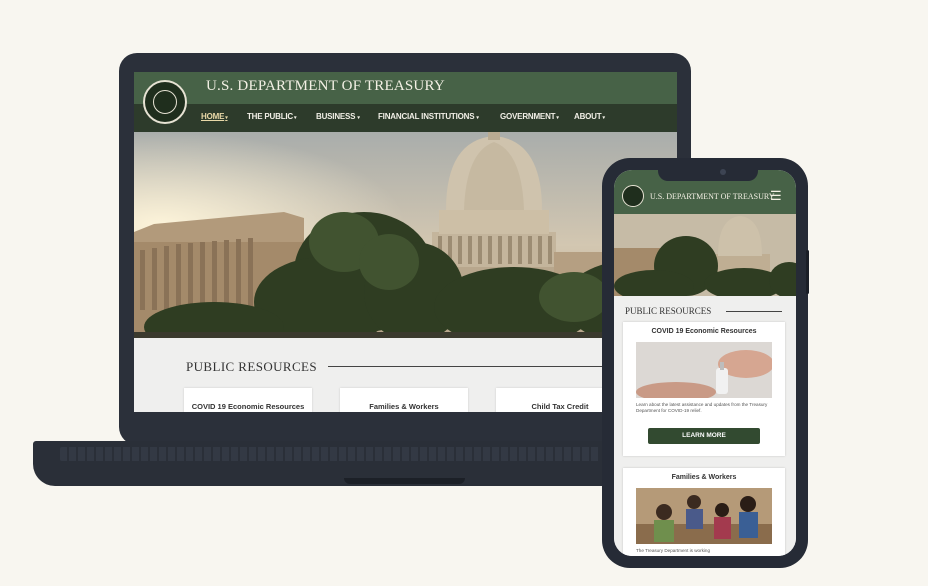 This screenshot has width=928, height=586. I want to click on mobile-heading-divider, so click(754, 311).